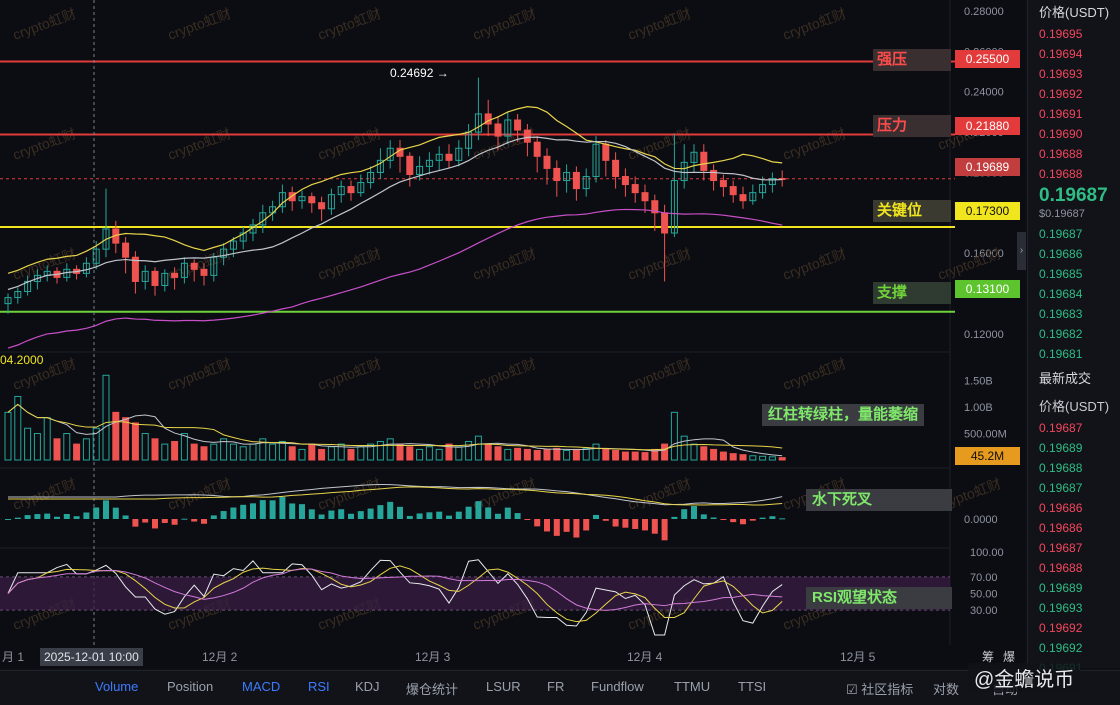 This screenshot has height=705, width=1120. What do you see at coordinates (13, 657) in the screenshot?
I see `x-label-day1: 月 1` at bounding box center [13, 657].